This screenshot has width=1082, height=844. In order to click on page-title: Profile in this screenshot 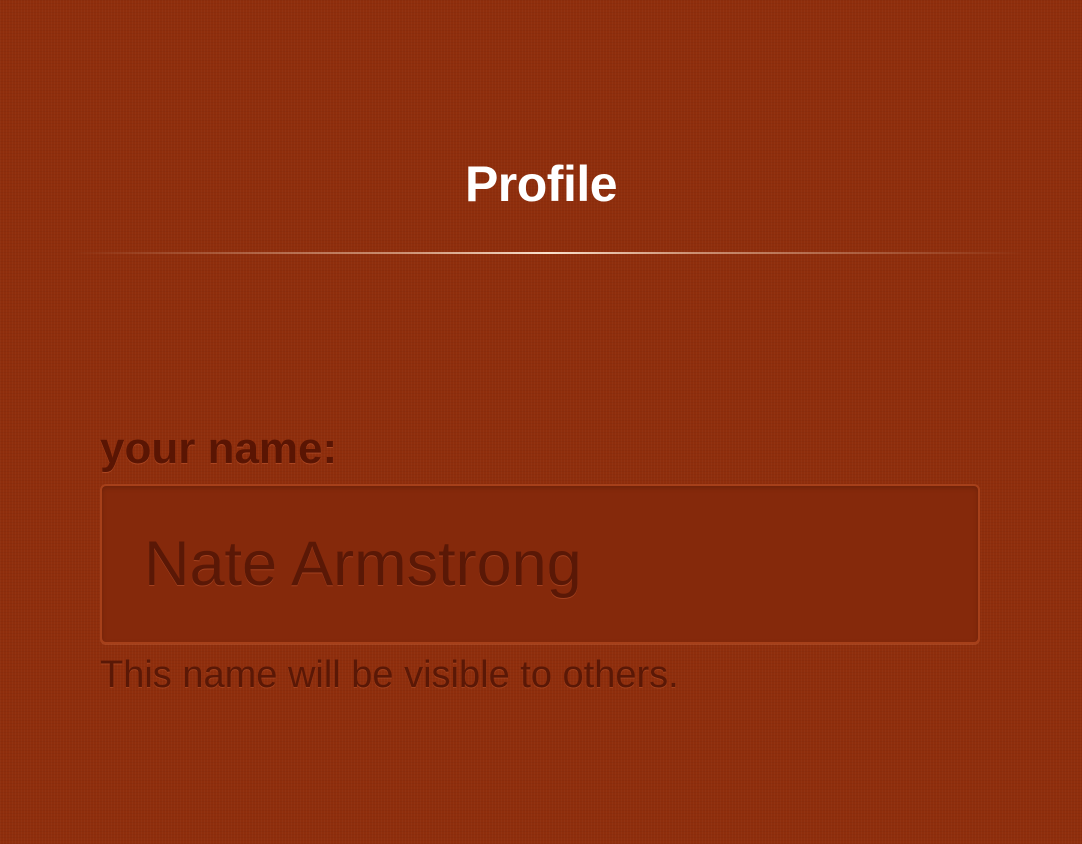, I will do `click(541, 184)`.